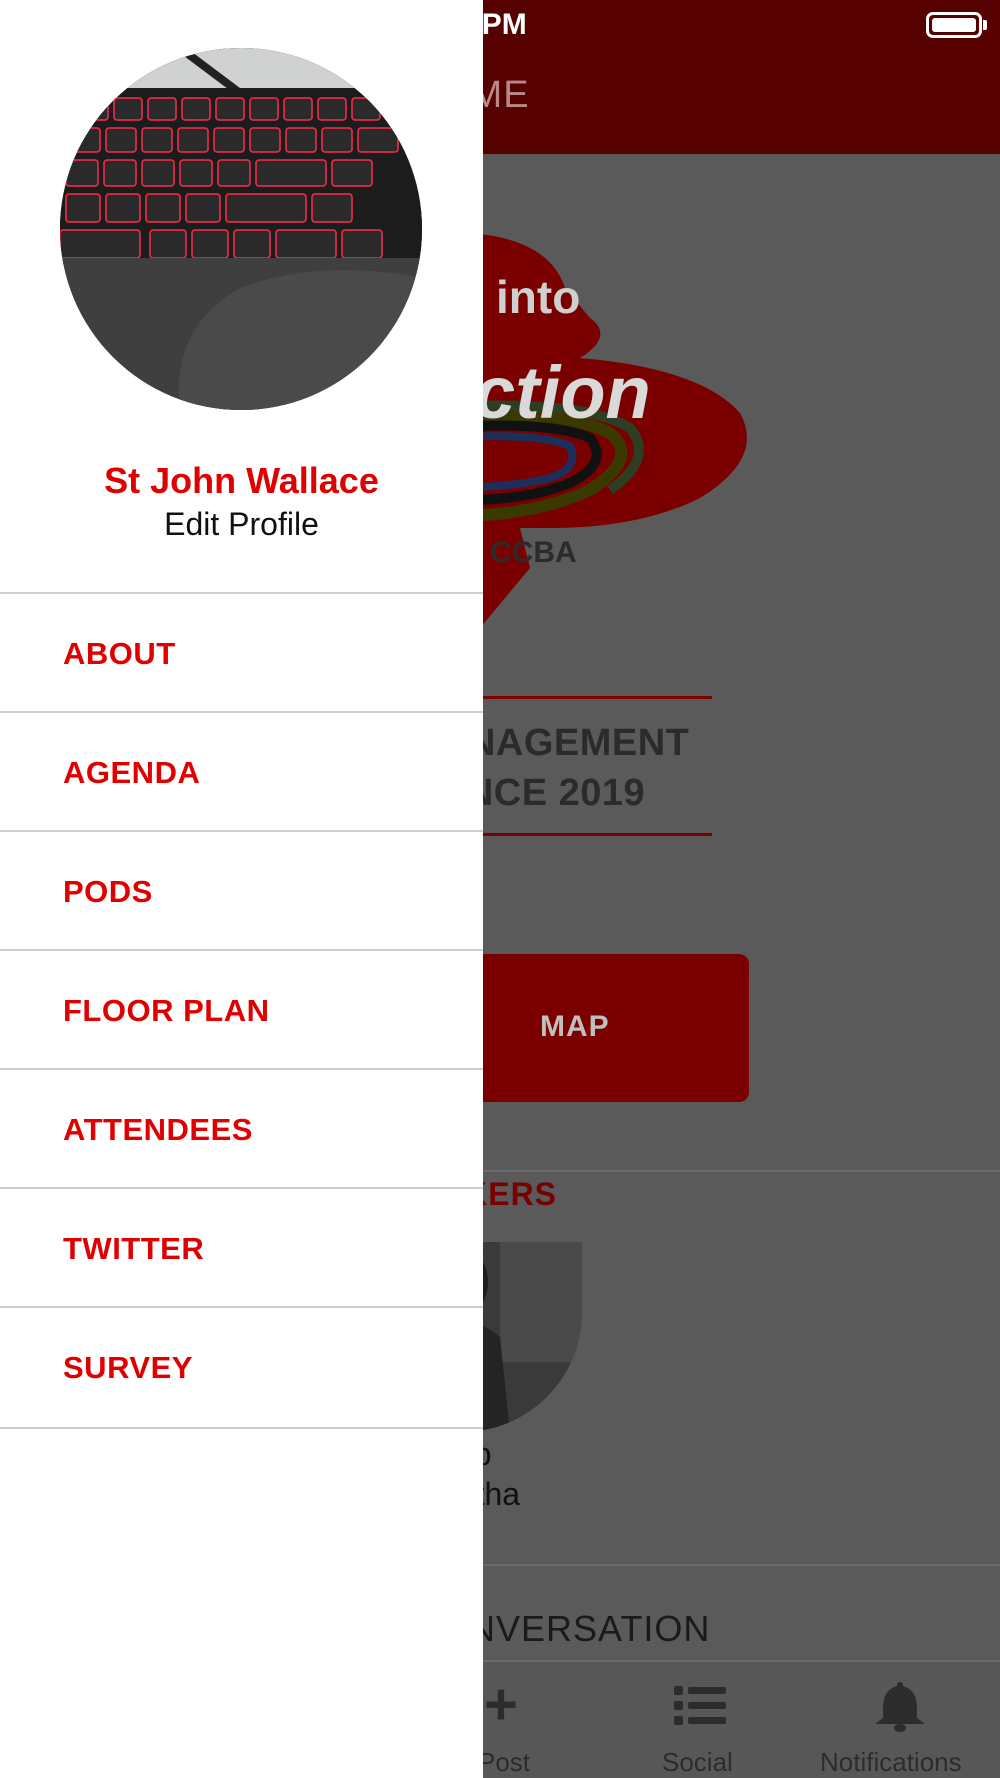  Describe the element at coordinates (166, 1010) in the screenshot. I see `menu-item-label: FLOOR PLAN` at that location.